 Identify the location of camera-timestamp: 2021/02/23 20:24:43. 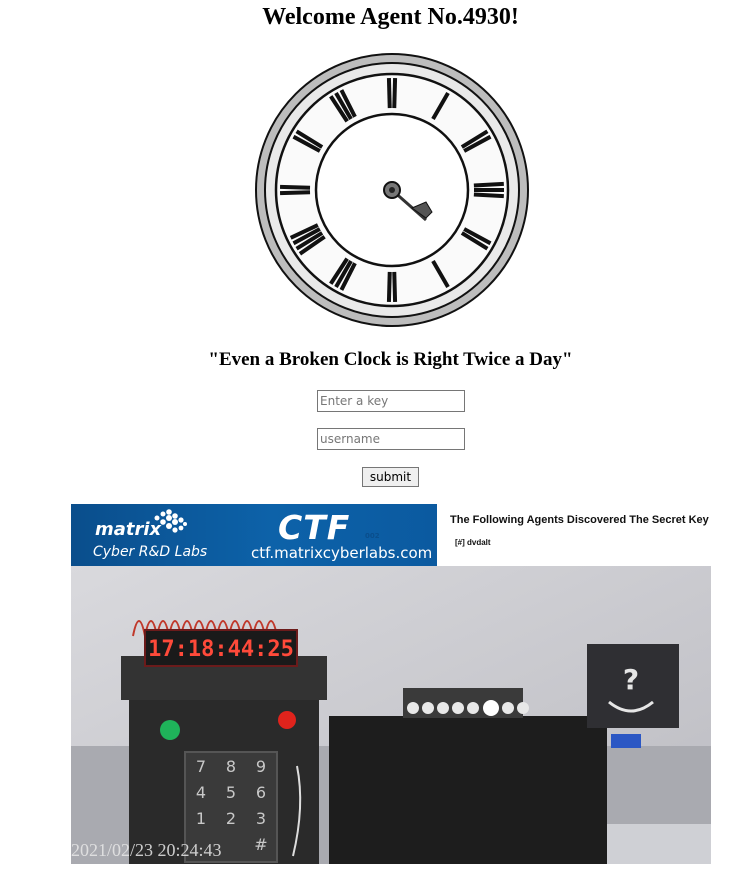
(146, 850).